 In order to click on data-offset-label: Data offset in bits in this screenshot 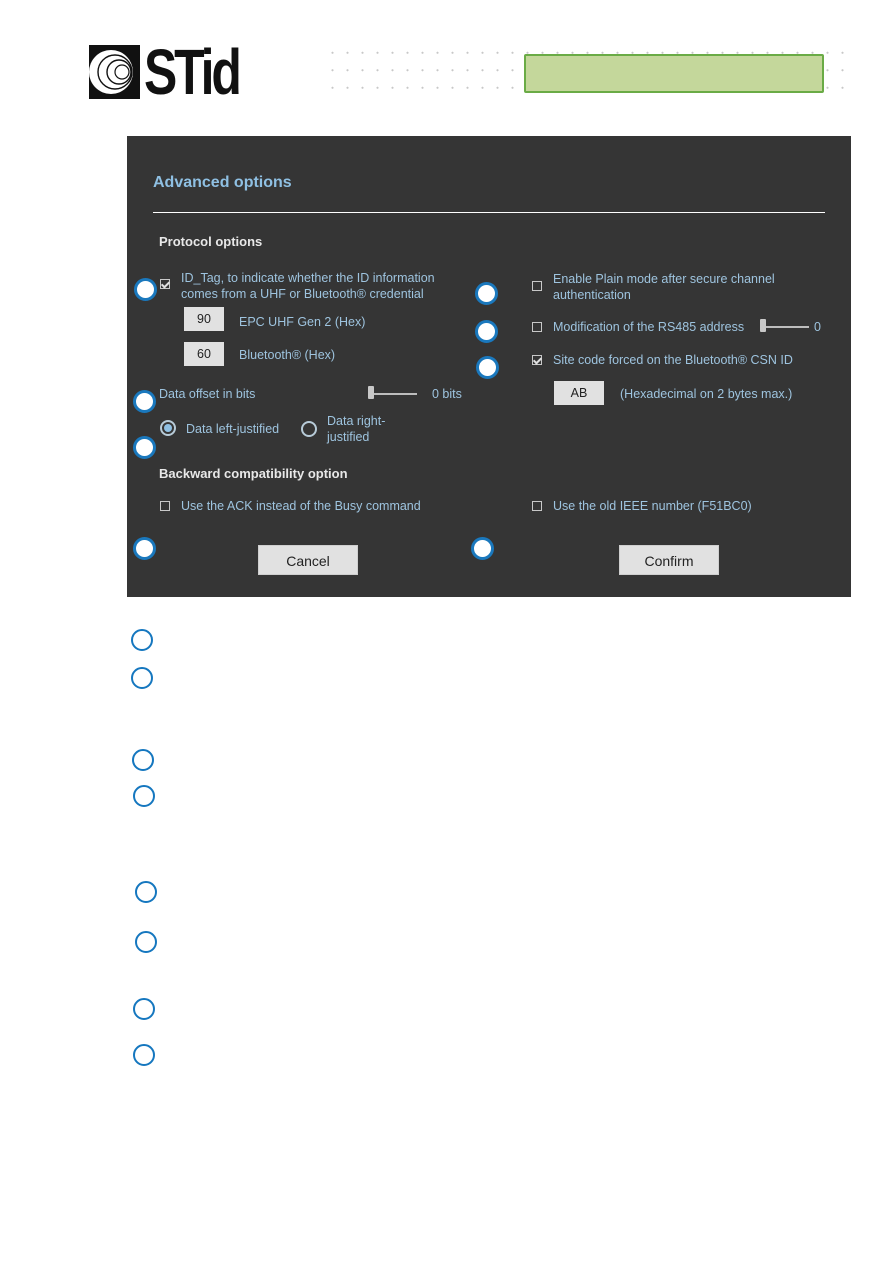, I will do `click(207, 394)`.